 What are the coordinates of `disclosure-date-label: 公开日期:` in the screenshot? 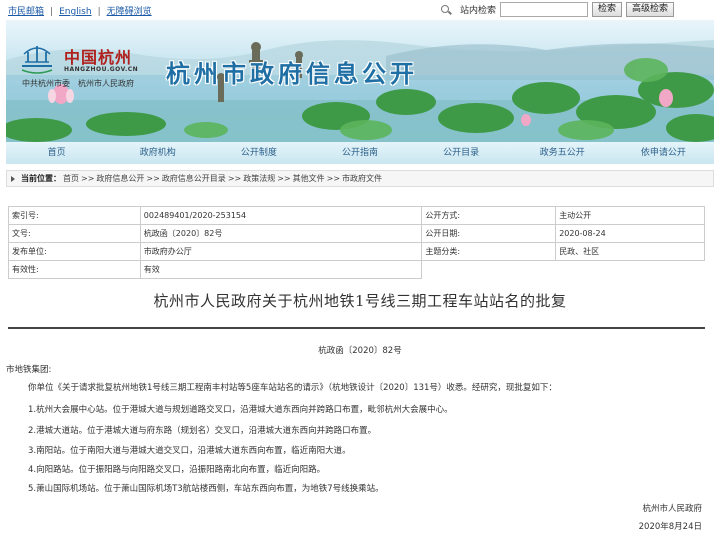 It's located at (489, 233).